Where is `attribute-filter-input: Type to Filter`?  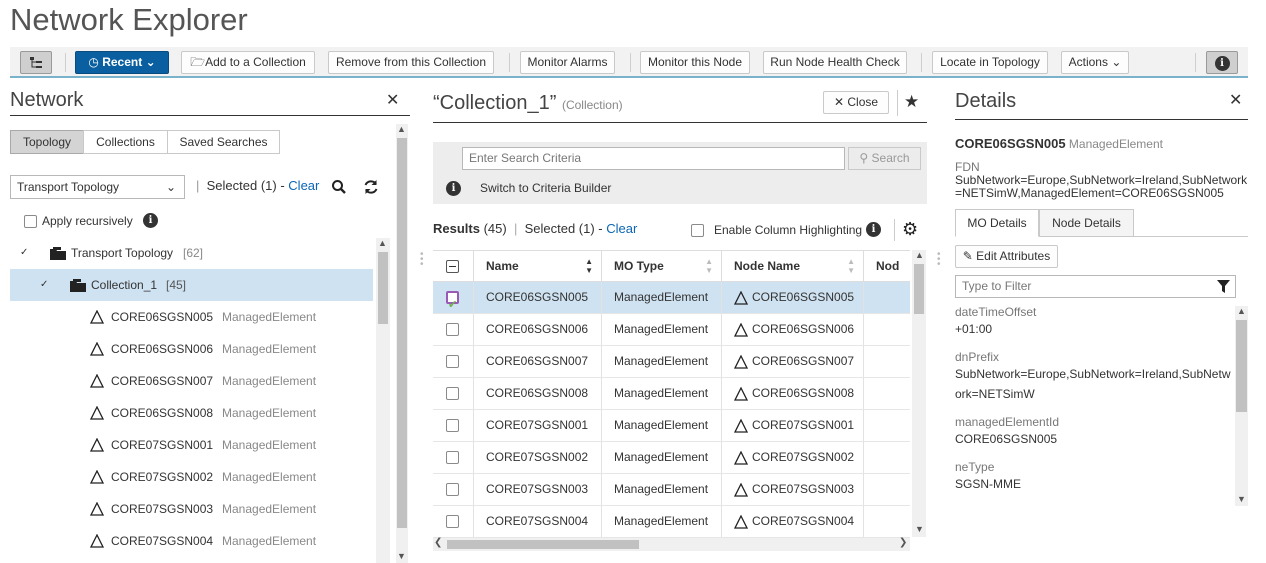 attribute-filter-input: Type to Filter is located at coordinates (1095, 286).